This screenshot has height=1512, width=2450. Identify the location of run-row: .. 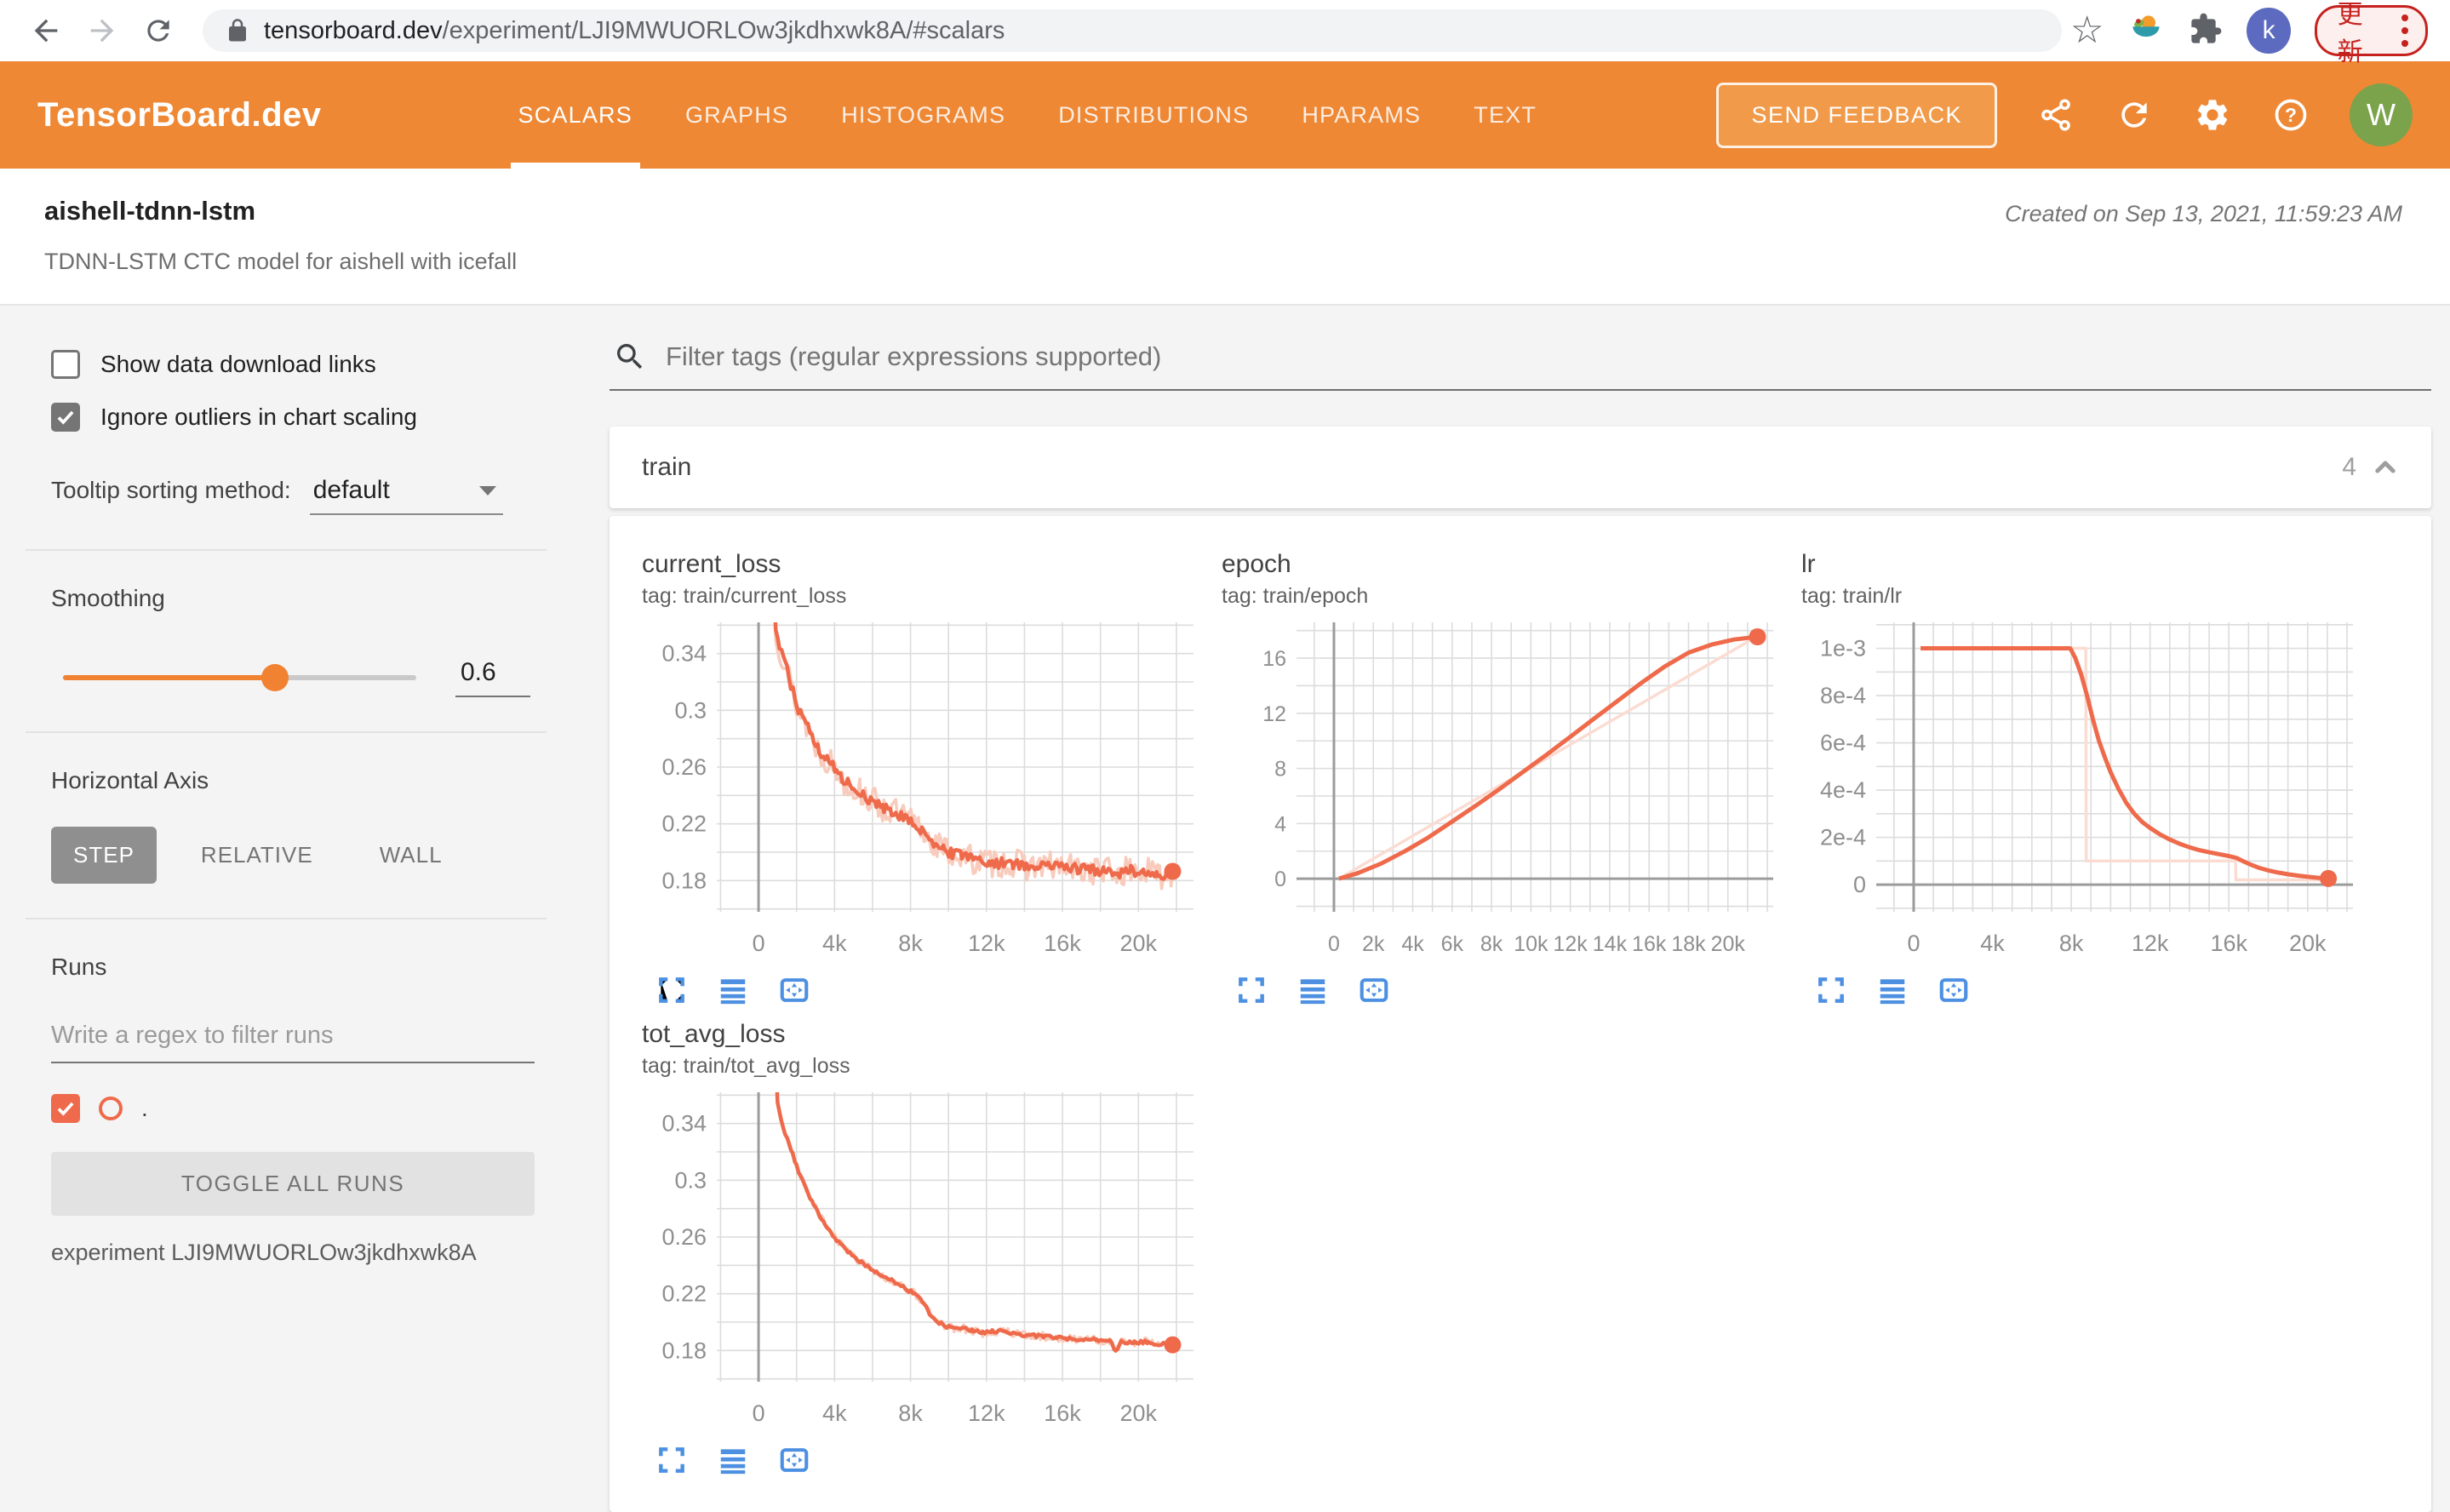
(293, 1108).